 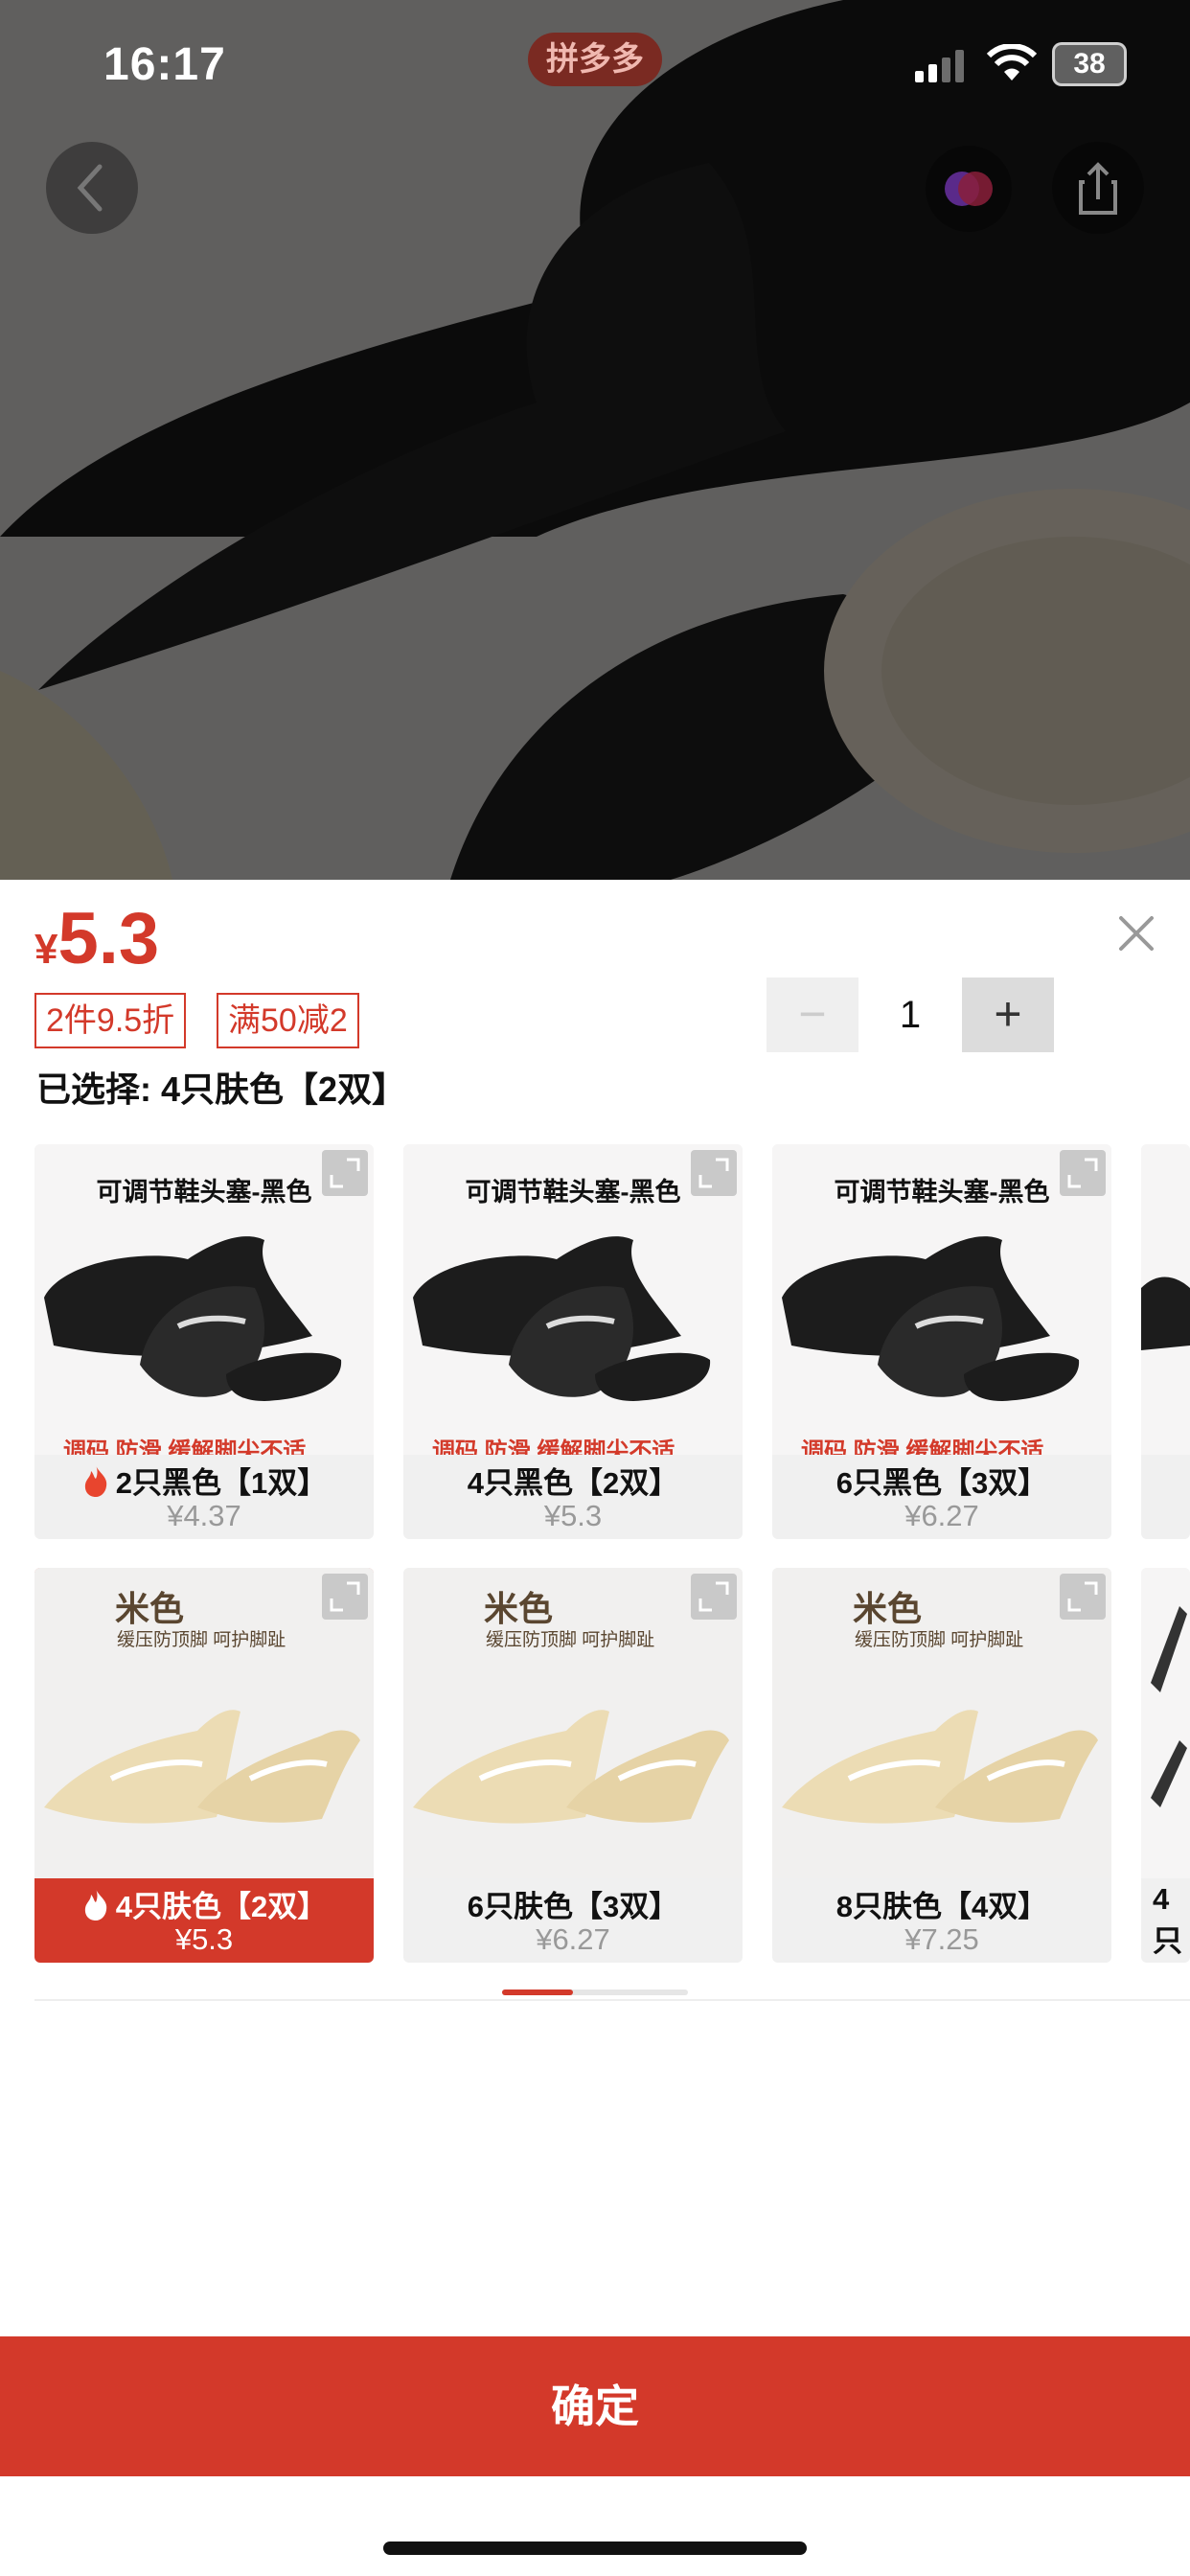 What do you see at coordinates (1165, 1723) in the screenshot?
I see `black-strip-illustration` at bounding box center [1165, 1723].